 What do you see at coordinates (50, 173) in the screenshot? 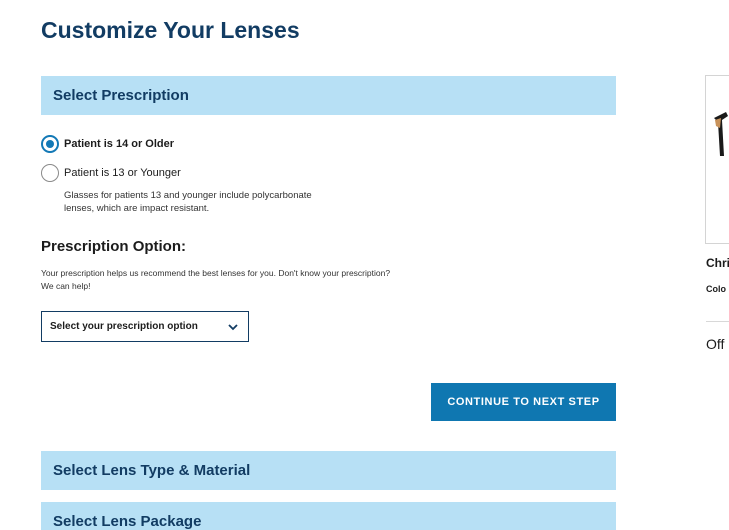
I see `radio-button` at bounding box center [50, 173].